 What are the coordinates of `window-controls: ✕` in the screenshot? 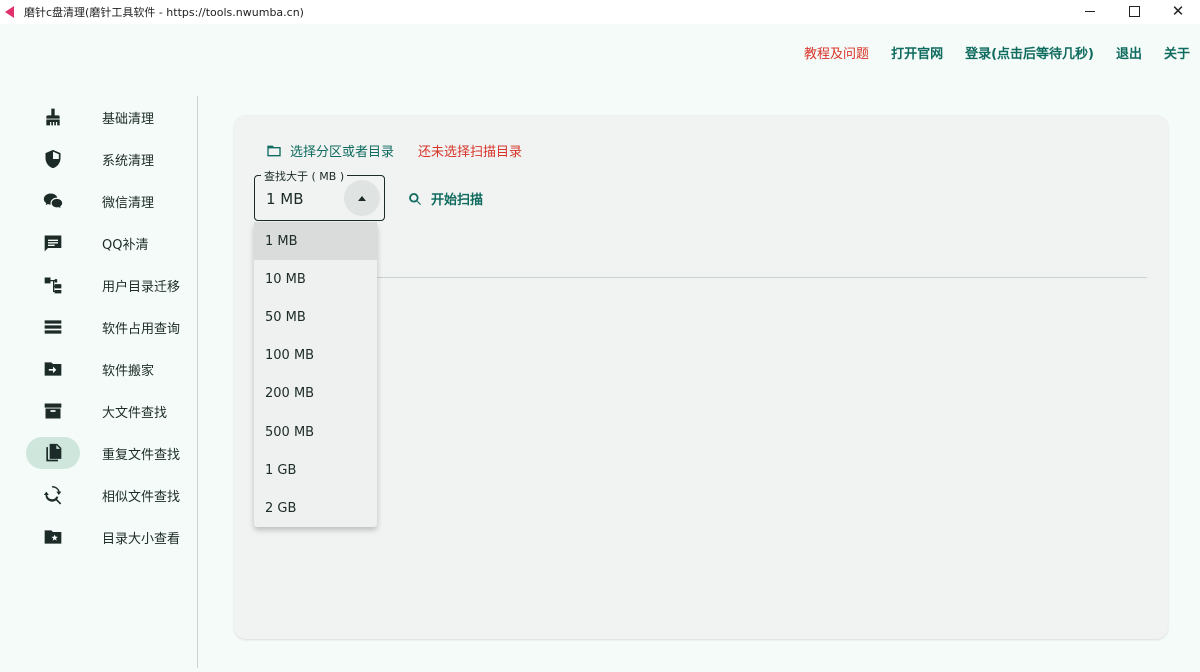 It's located at (1134, 12).